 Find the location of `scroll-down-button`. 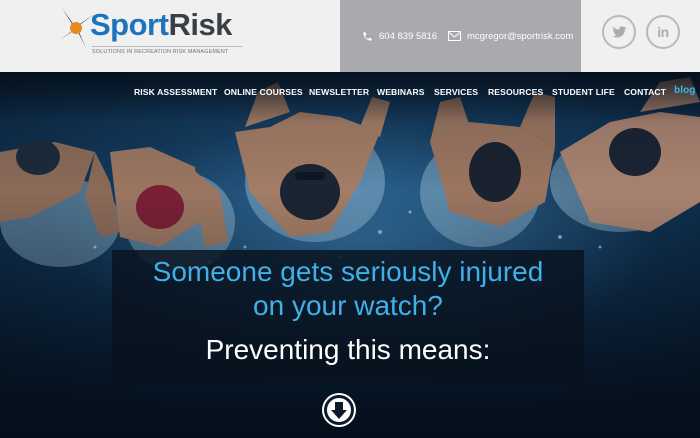

scroll-down-button is located at coordinates (339, 410).